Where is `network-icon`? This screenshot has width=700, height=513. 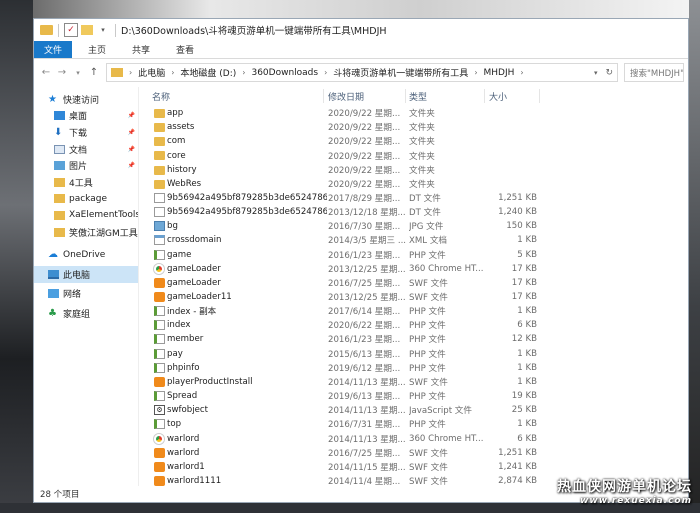 network-icon is located at coordinates (53, 294).